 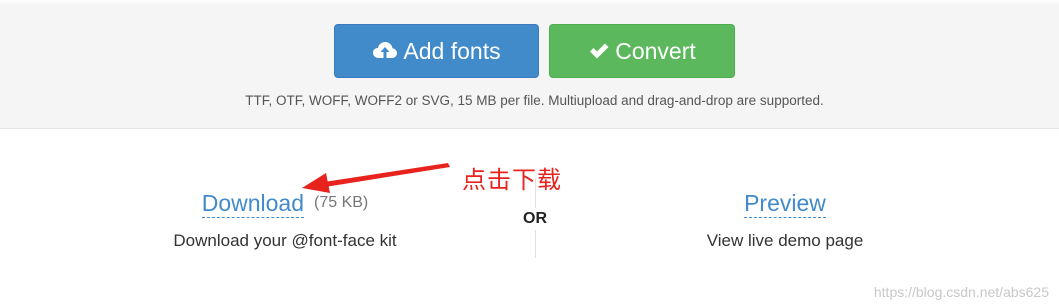 I want to click on cloud-upload-icon, so click(x=385, y=51).